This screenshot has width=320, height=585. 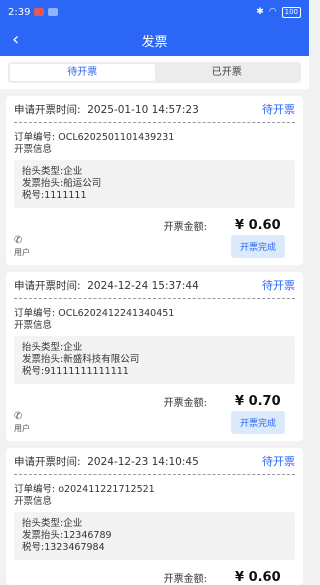 I want to click on page-title: 发票, so click(x=154, y=42).